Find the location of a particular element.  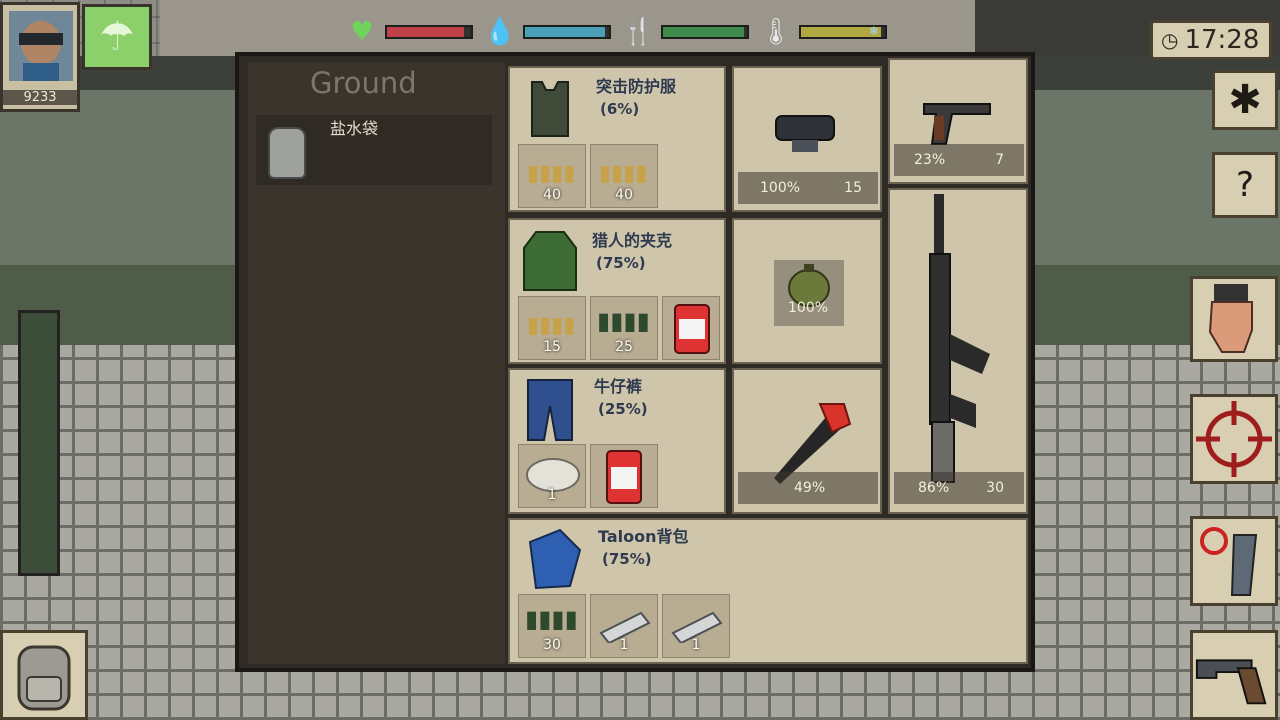

vest-icon is located at coordinates (550, 109).